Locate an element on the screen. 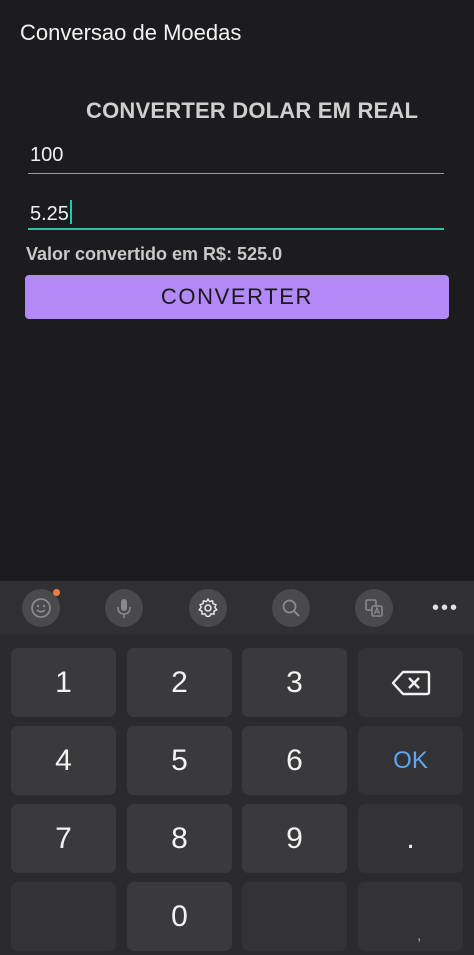 This screenshot has width=474, height=955. ok-key: OK is located at coordinates (410, 760).